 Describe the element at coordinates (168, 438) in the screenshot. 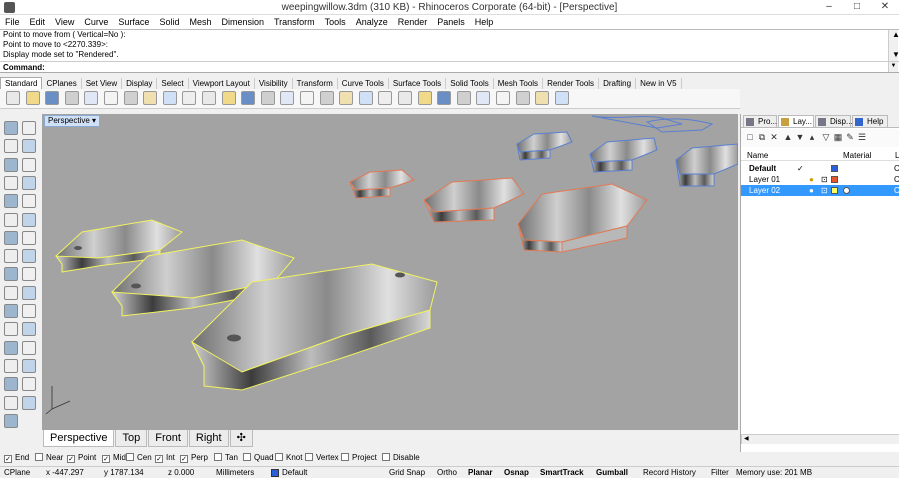

I see `tab-front: Front` at that location.